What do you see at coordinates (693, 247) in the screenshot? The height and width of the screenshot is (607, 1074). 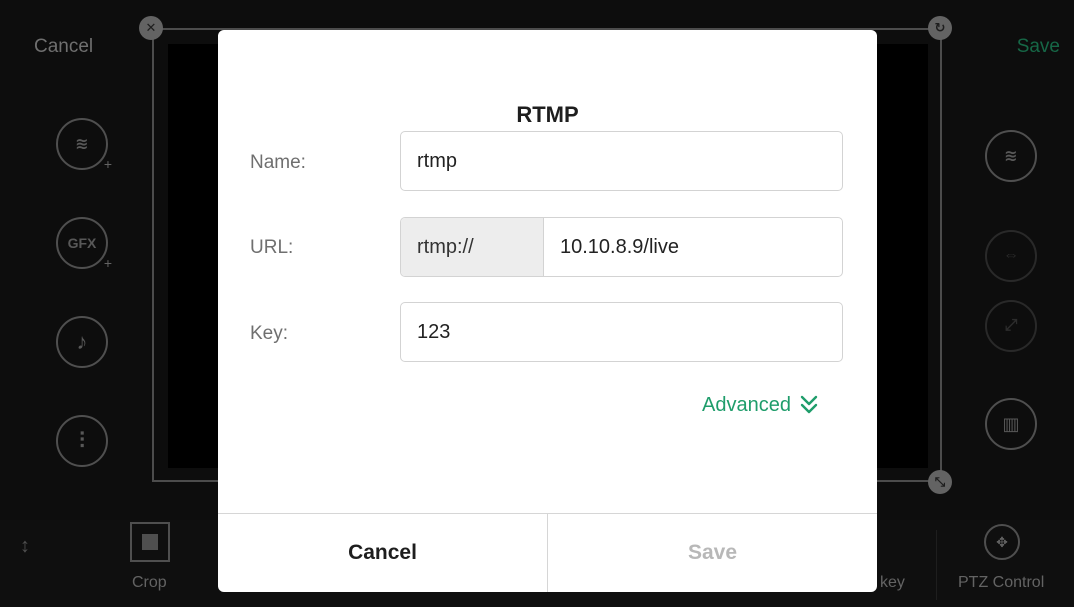 I see `url-input: 10.10.8.9/live` at bounding box center [693, 247].